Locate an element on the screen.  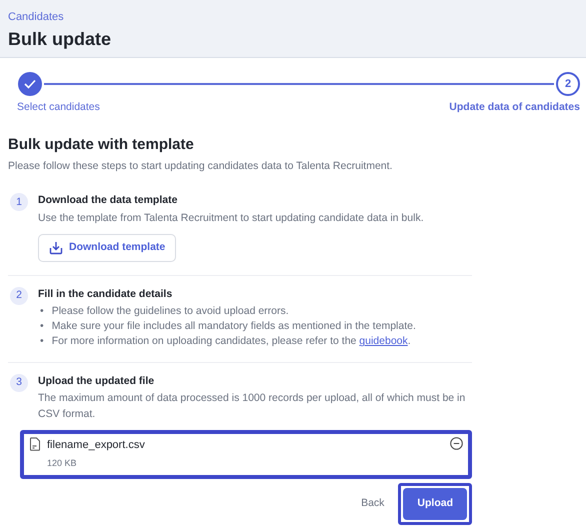
bullet-text: Make sure your file includes all mandatory fields as mentioned in the template. is located at coordinates (234, 326).